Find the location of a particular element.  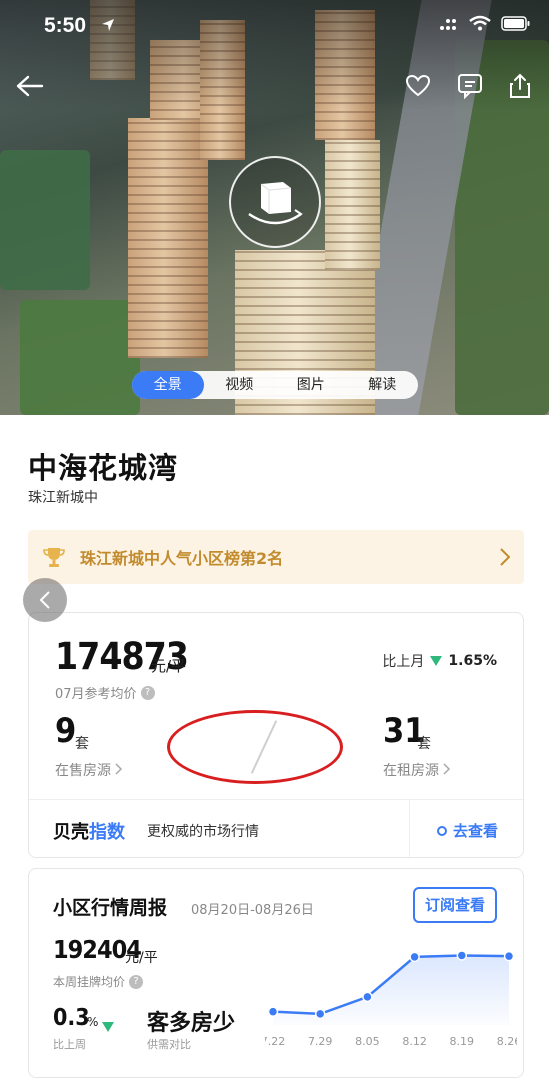

index-word: 指数 is located at coordinates (107, 832).